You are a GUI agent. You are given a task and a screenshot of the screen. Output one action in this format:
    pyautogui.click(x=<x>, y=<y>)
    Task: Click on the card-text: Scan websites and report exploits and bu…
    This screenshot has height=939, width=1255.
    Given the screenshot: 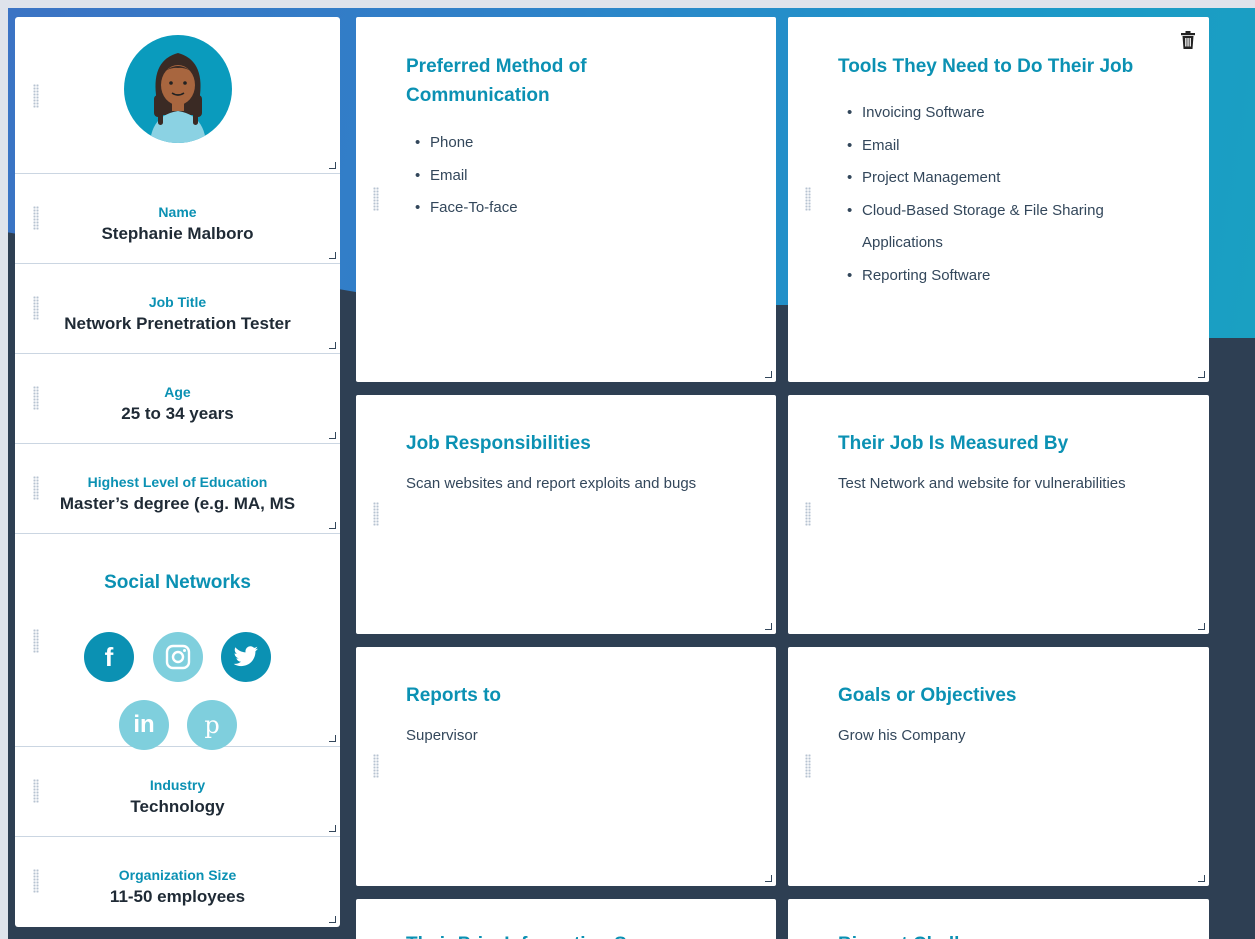 What is the action you would take?
    pyautogui.click(x=551, y=483)
    